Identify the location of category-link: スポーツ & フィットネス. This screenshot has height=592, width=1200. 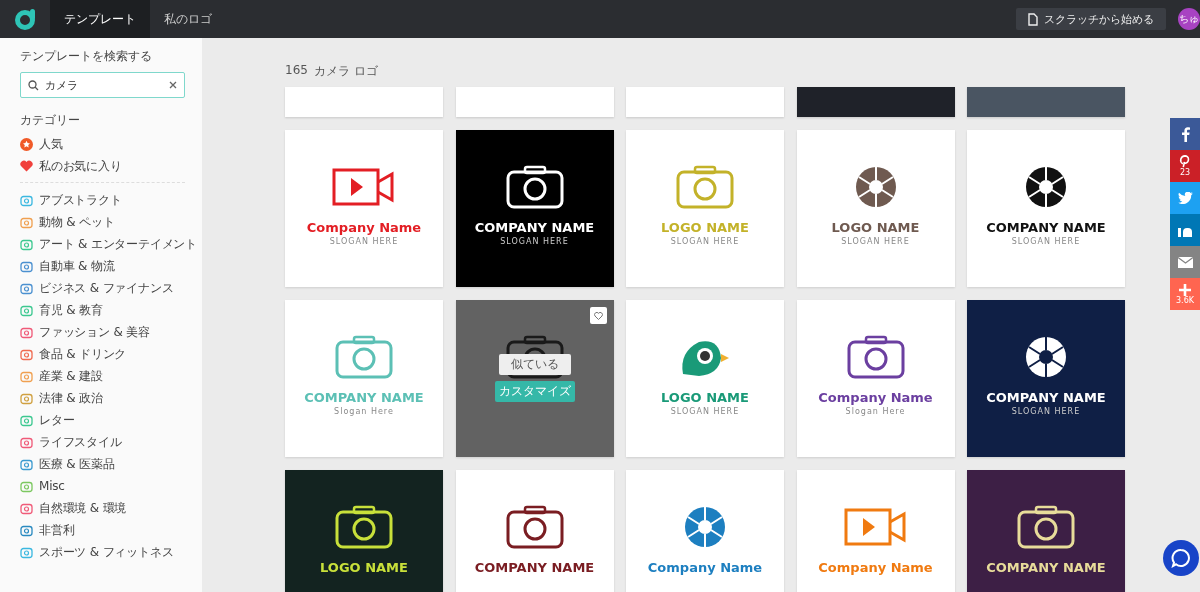
(106, 552).